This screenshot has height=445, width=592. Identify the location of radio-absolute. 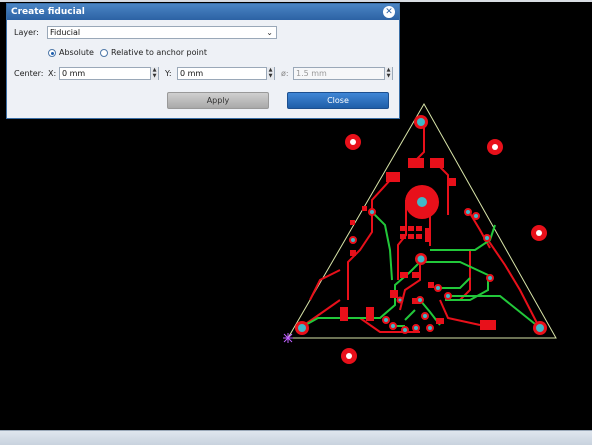
(52, 53).